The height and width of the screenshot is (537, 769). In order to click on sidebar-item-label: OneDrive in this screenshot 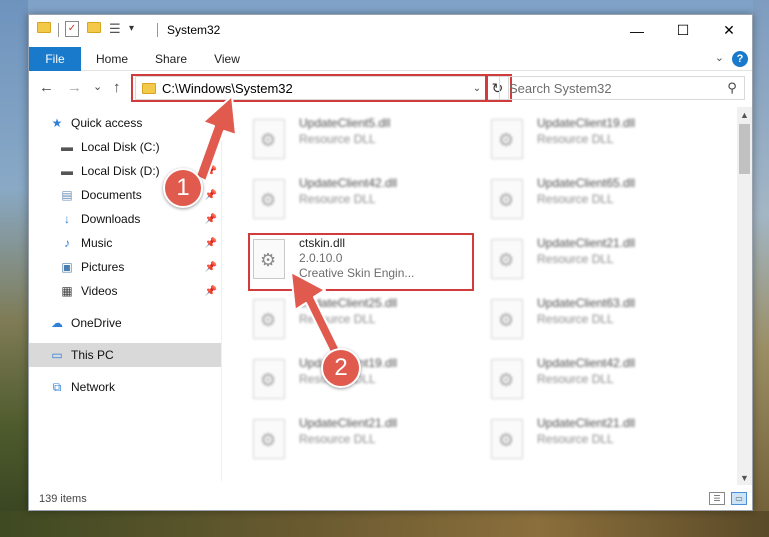, I will do `click(96, 323)`.